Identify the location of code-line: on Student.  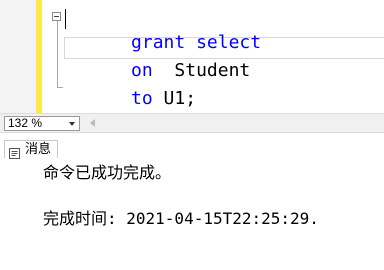
(158, 58).